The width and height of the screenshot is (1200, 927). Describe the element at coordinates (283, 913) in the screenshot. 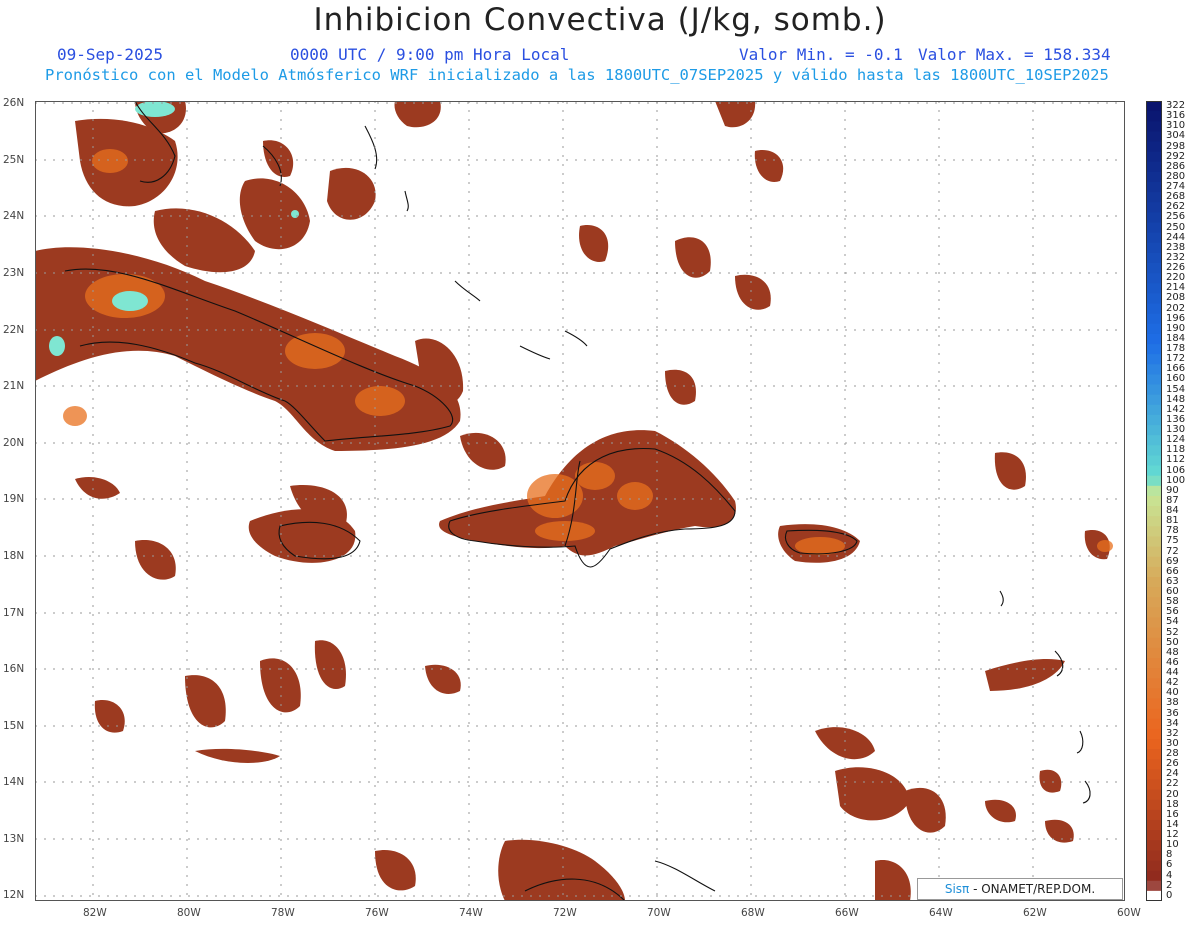

I see `lon-label: 78W` at that location.